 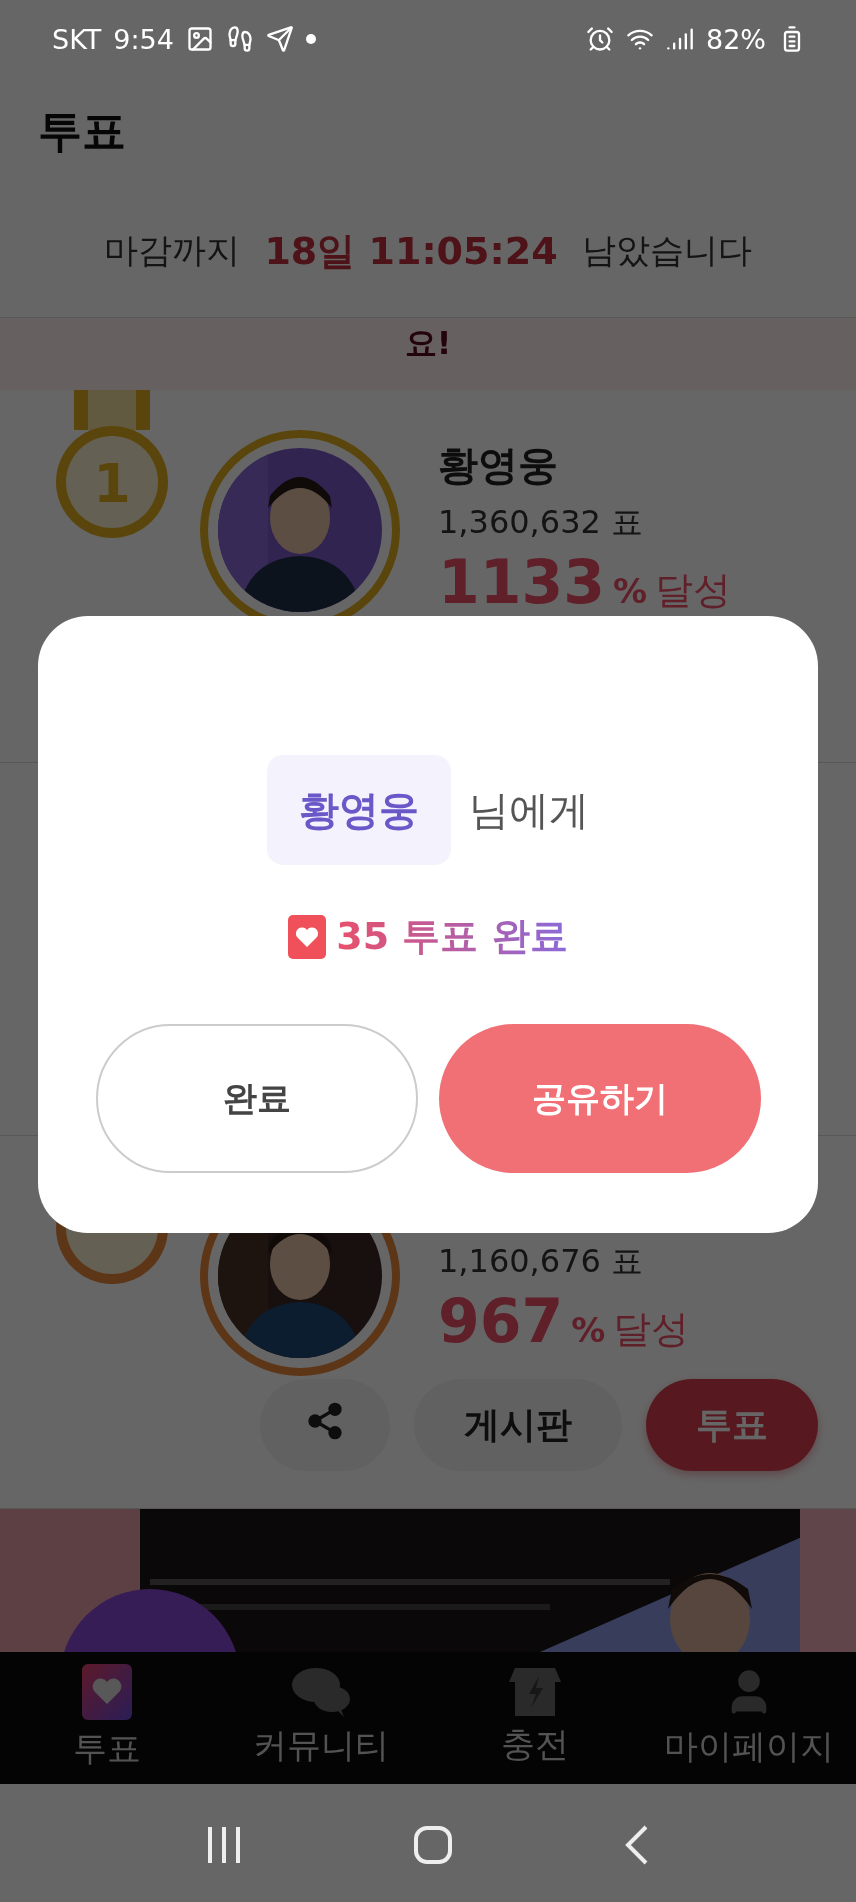 I want to click on shop-lightning-icon, so click(x=535, y=1692).